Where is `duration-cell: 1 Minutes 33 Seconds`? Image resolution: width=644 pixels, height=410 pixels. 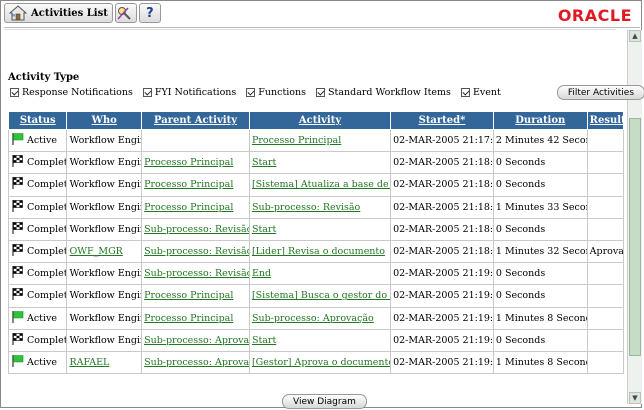
duration-cell: 1 Minutes 33 Seconds is located at coordinates (540, 207).